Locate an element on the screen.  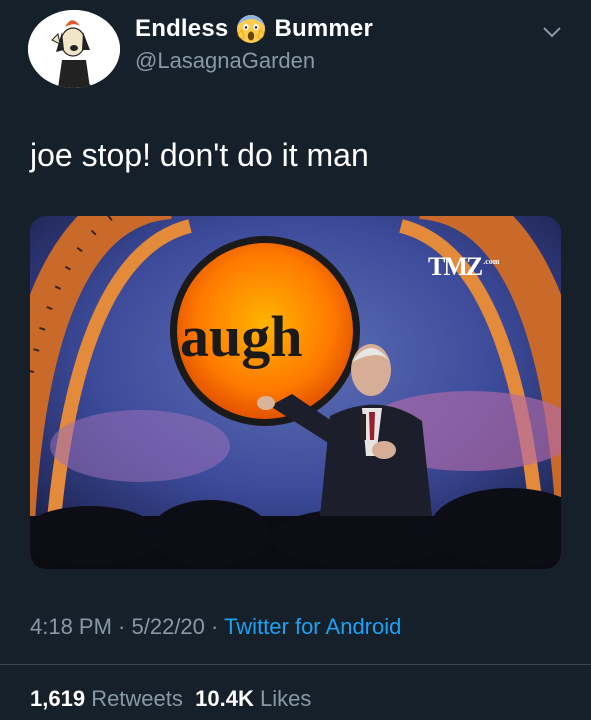
avatar is located at coordinates (74, 49).